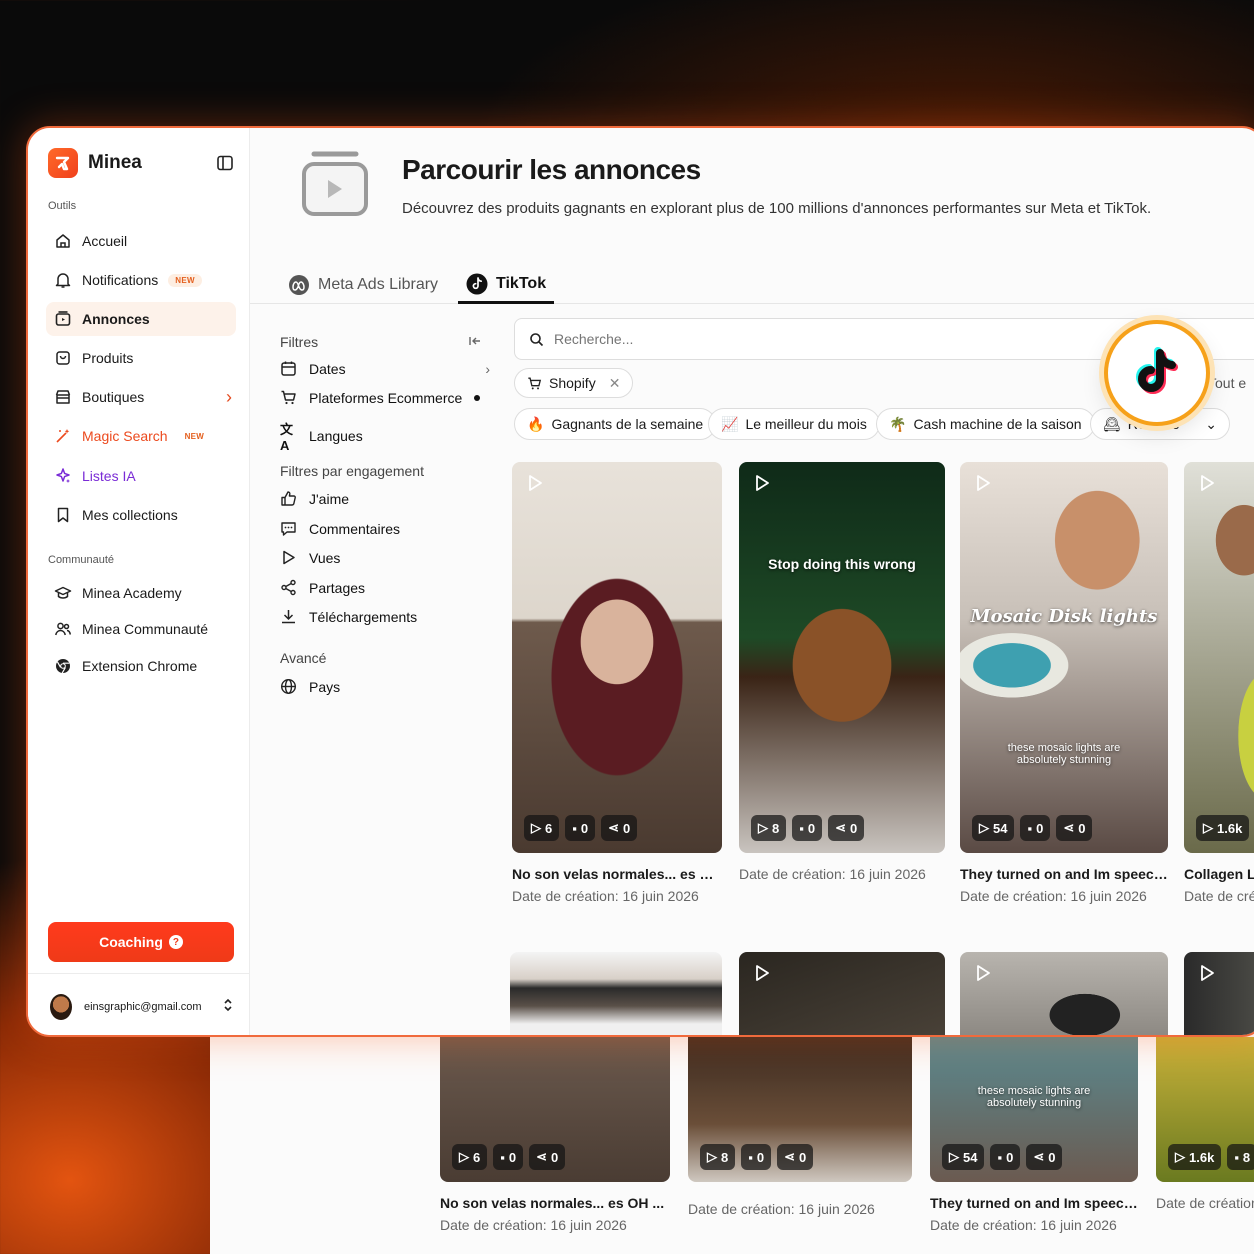  What do you see at coordinates (385, 436) in the screenshot?
I see `filter-langues: 文A Langues` at bounding box center [385, 436].